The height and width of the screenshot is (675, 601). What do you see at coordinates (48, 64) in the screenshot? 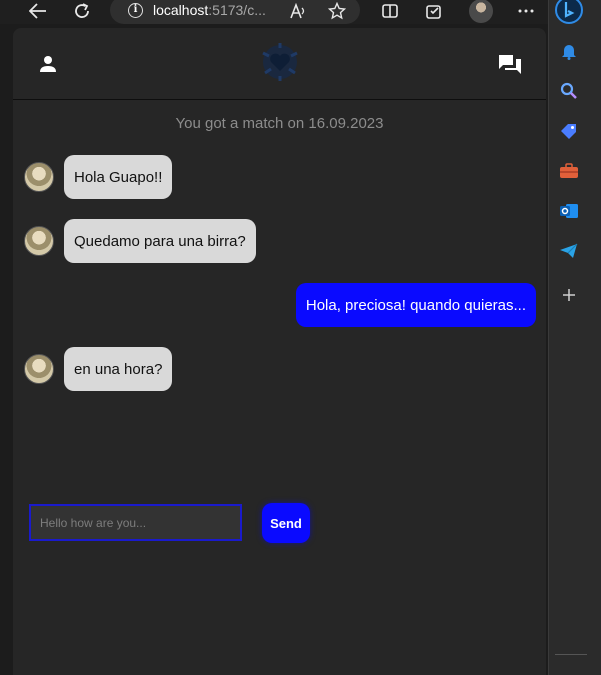
I see `user-icon` at bounding box center [48, 64].